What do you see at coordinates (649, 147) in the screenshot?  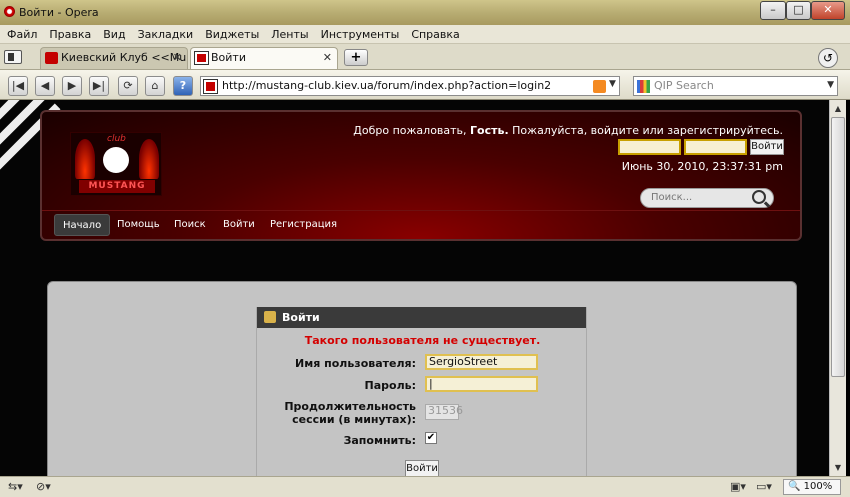 I see `quick-login-username-input` at bounding box center [649, 147].